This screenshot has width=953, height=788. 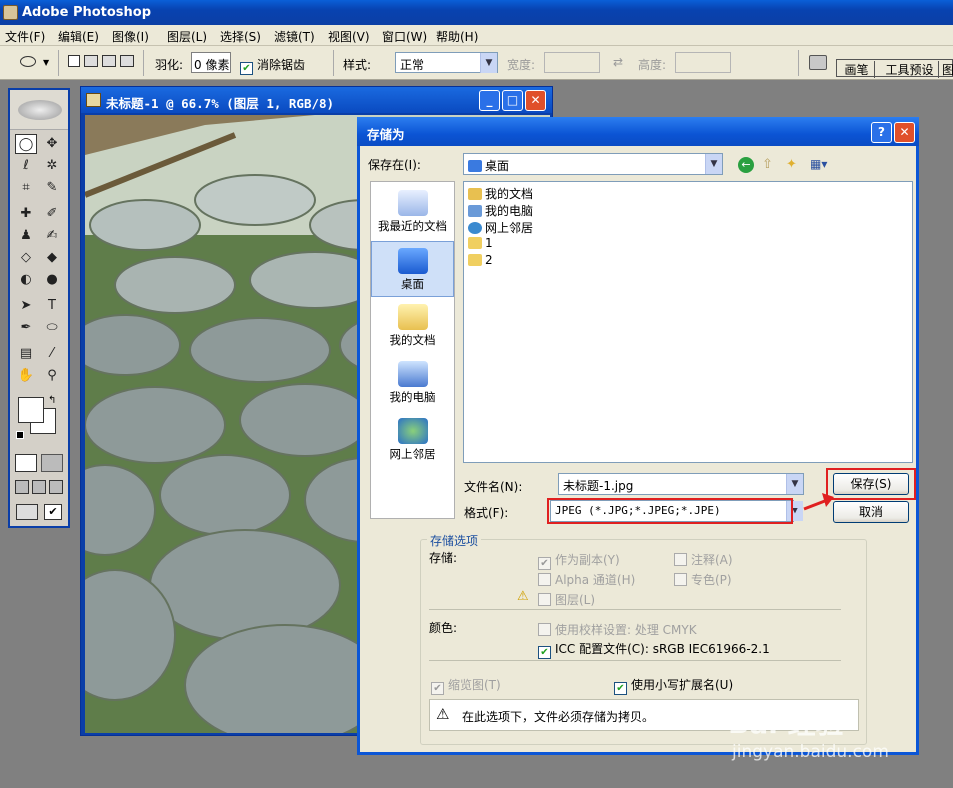 What do you see at coordinates (635, 660) in the screenshot?
I see `divider` at bounding box center [635, 660].